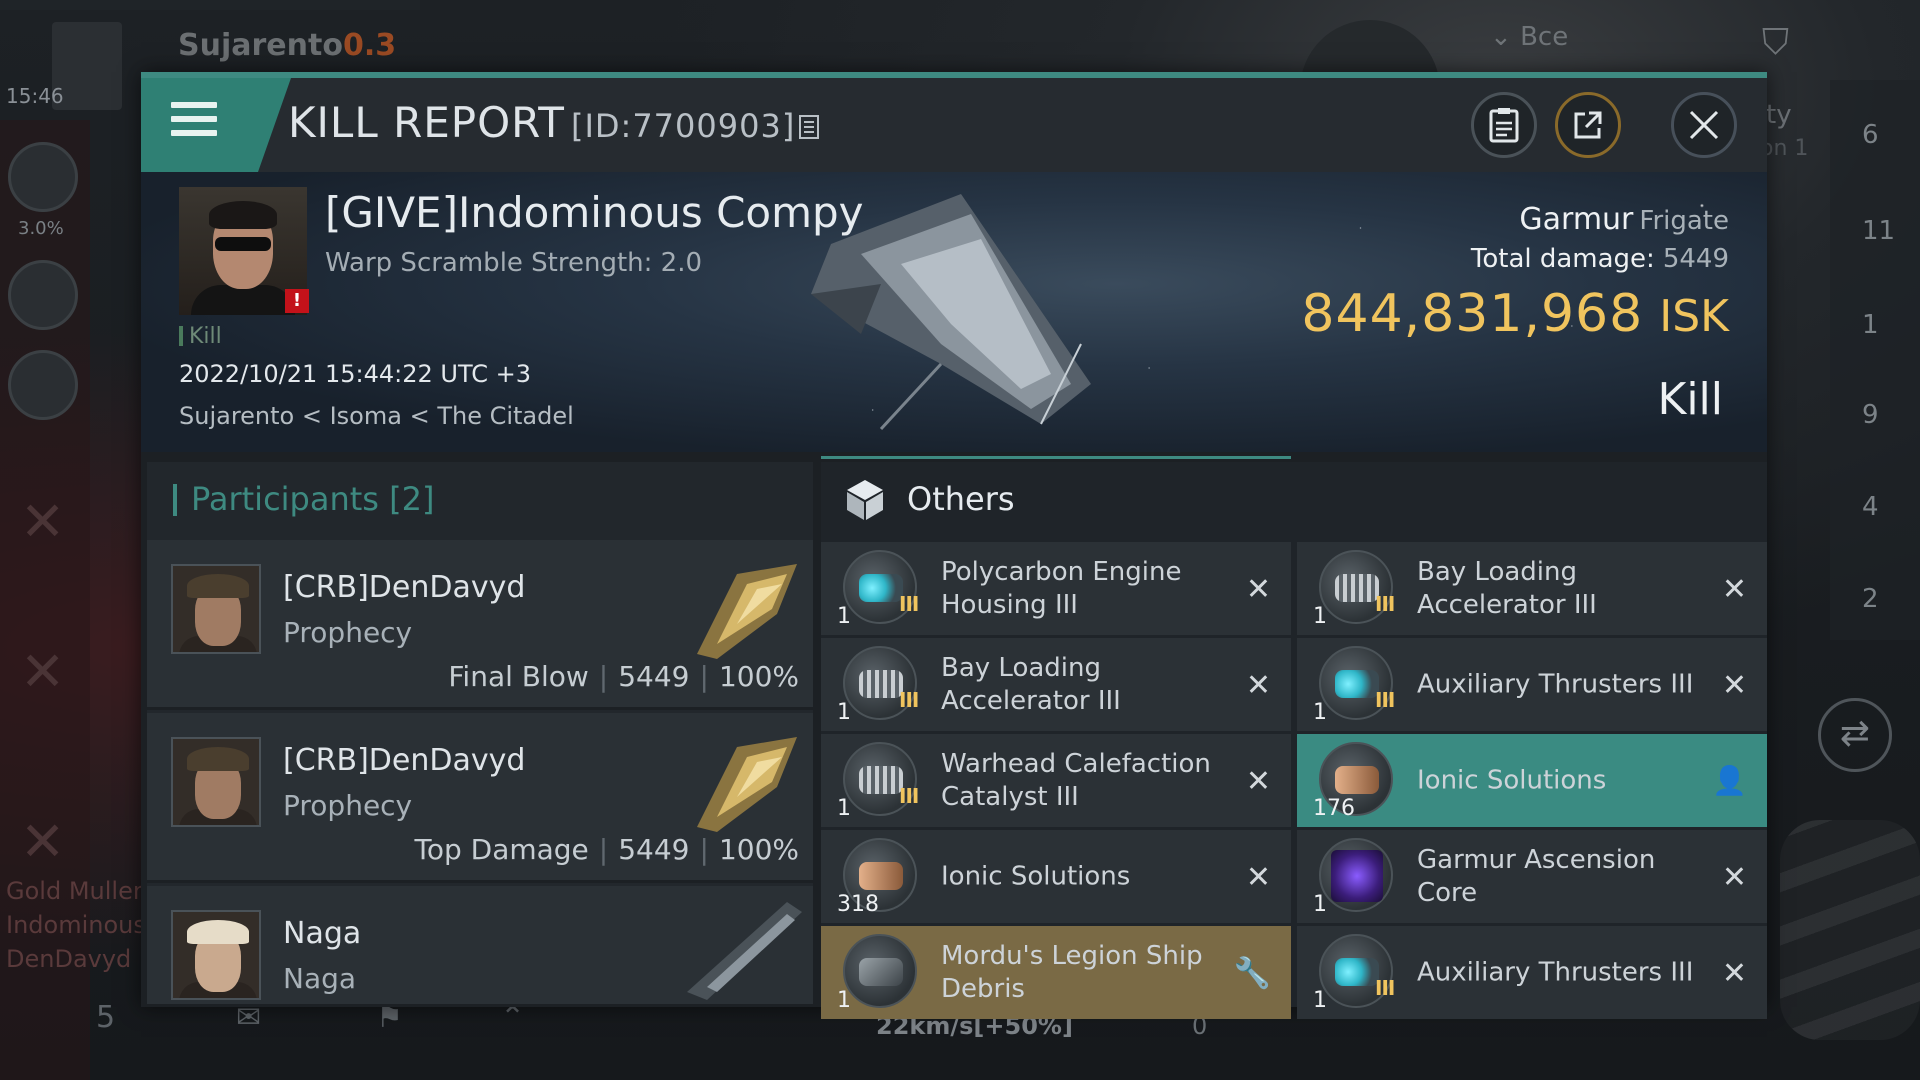  What do you see at coordinates (287, 45) in the screenshot?
I see `system-name: Sujarento0.3` at bounding box center [287, 45].